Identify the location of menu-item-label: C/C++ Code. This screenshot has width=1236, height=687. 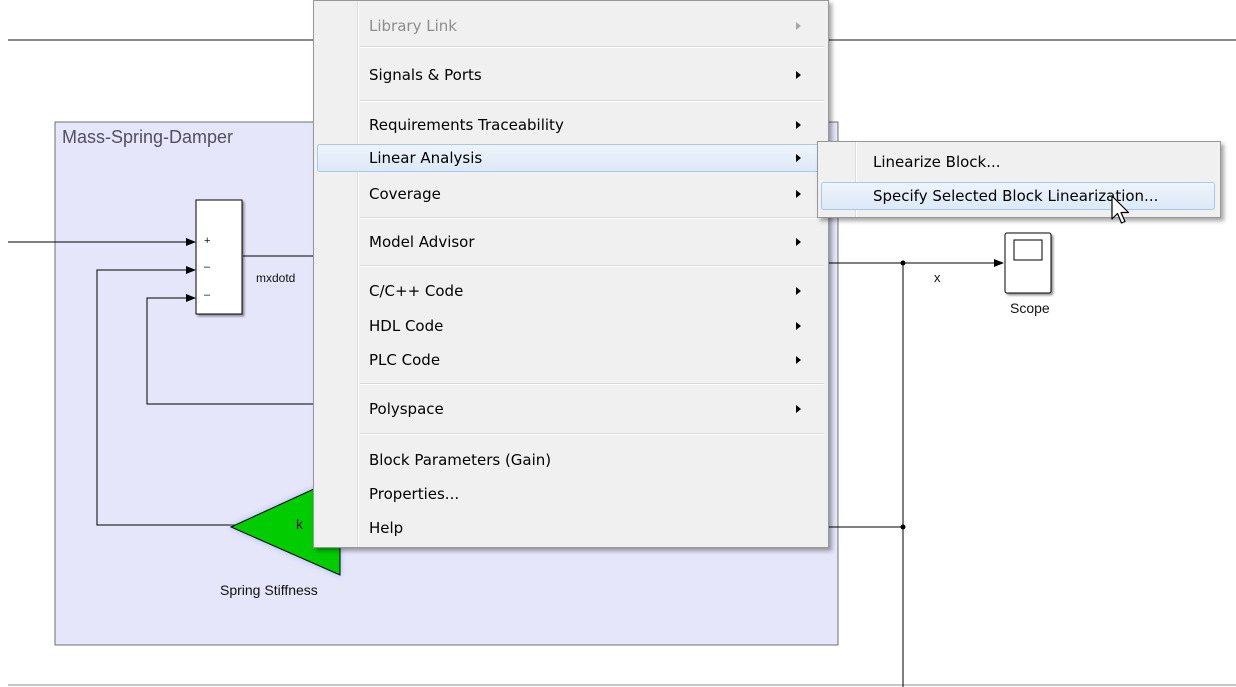
(416, 291).